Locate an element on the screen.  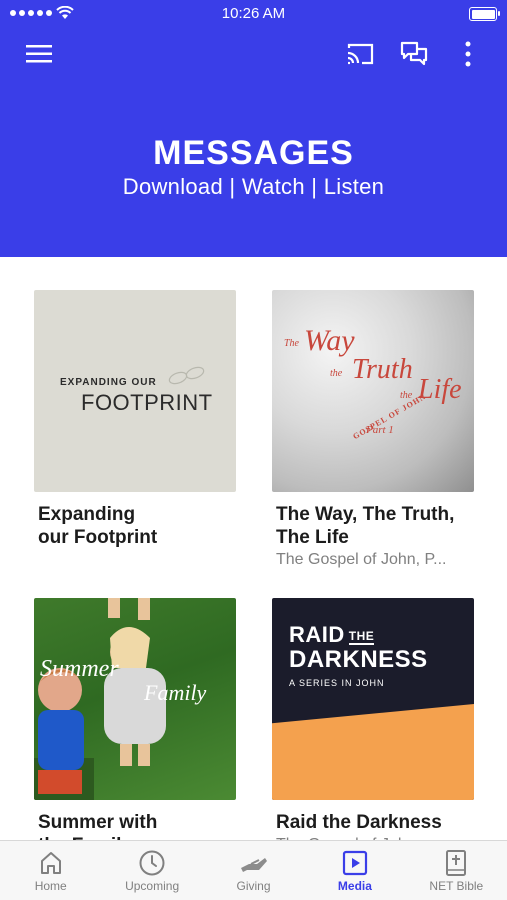
clock-icon is located at coordinates (152, 863).